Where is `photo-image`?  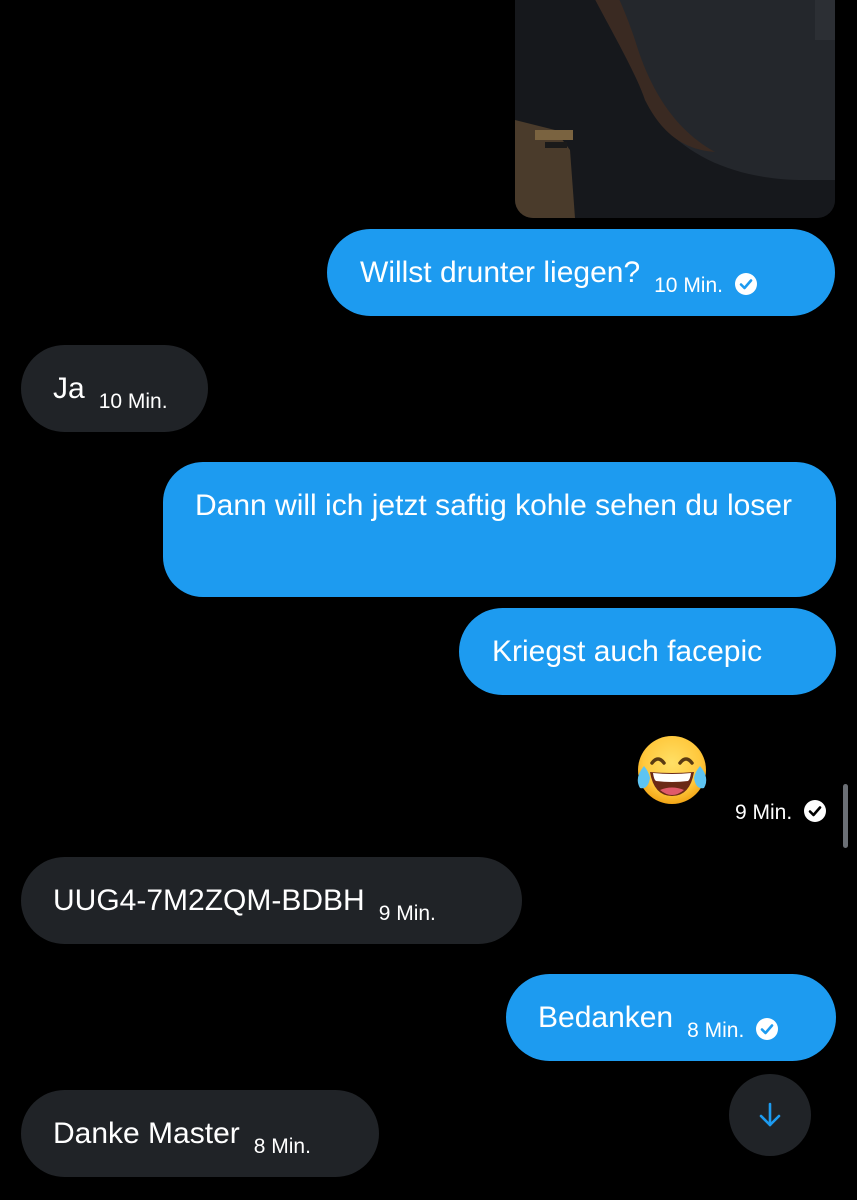 photo-image is located at coordinates (675, 109).